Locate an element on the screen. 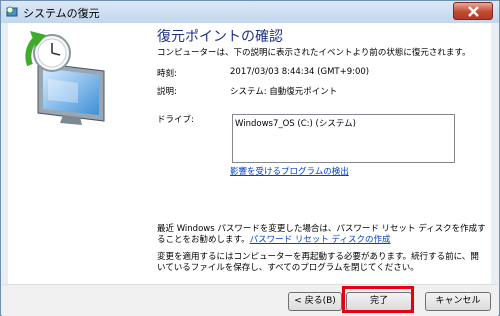 Image resolution: width=500 pixels, height=316 pixels. window-title: システムの復元 is located at coordinates (61, 13).